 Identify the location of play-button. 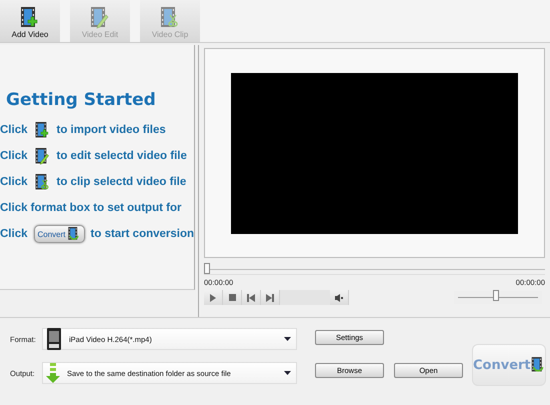
(213, 297).